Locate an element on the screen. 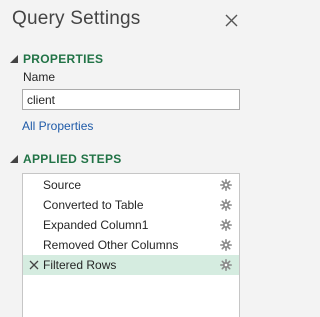 The image size is (320, 317). name-input is located at coordinates (131, 99).